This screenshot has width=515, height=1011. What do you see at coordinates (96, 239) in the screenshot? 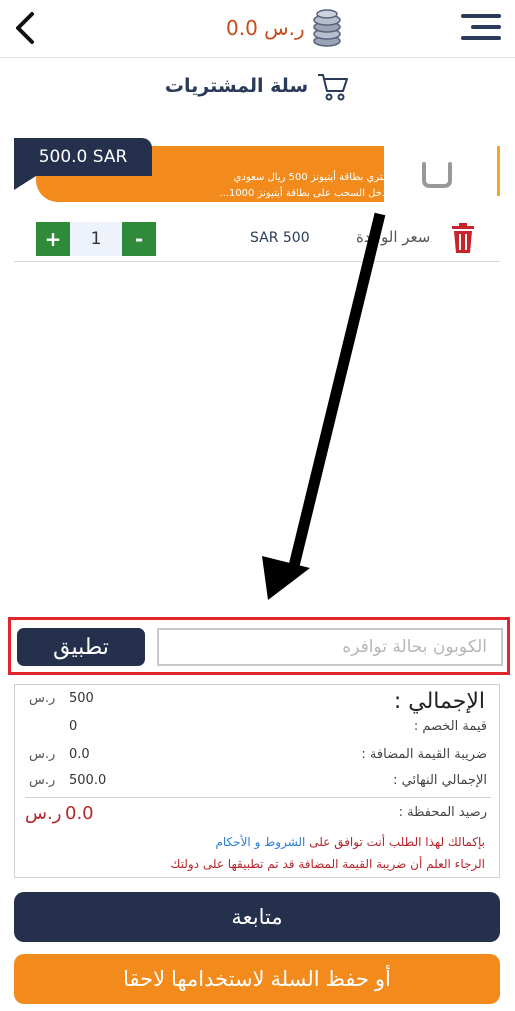
I see `quantity-value: 1` at bounding box center [96, 239].